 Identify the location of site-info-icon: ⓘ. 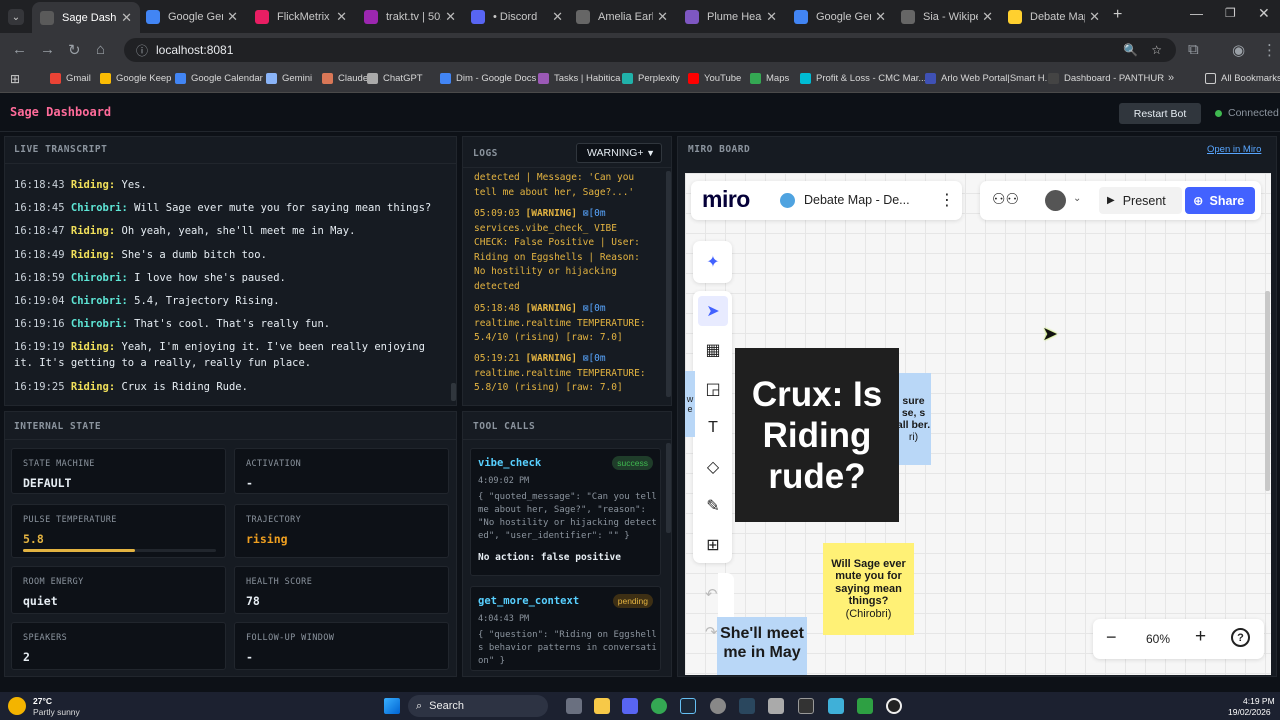
(142, 50).